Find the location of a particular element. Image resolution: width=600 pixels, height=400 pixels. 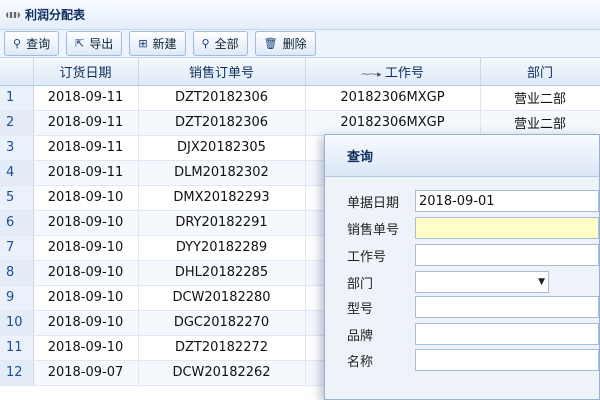

sales-order-cell: DLM20182302 is located at coordinates (222, 173).